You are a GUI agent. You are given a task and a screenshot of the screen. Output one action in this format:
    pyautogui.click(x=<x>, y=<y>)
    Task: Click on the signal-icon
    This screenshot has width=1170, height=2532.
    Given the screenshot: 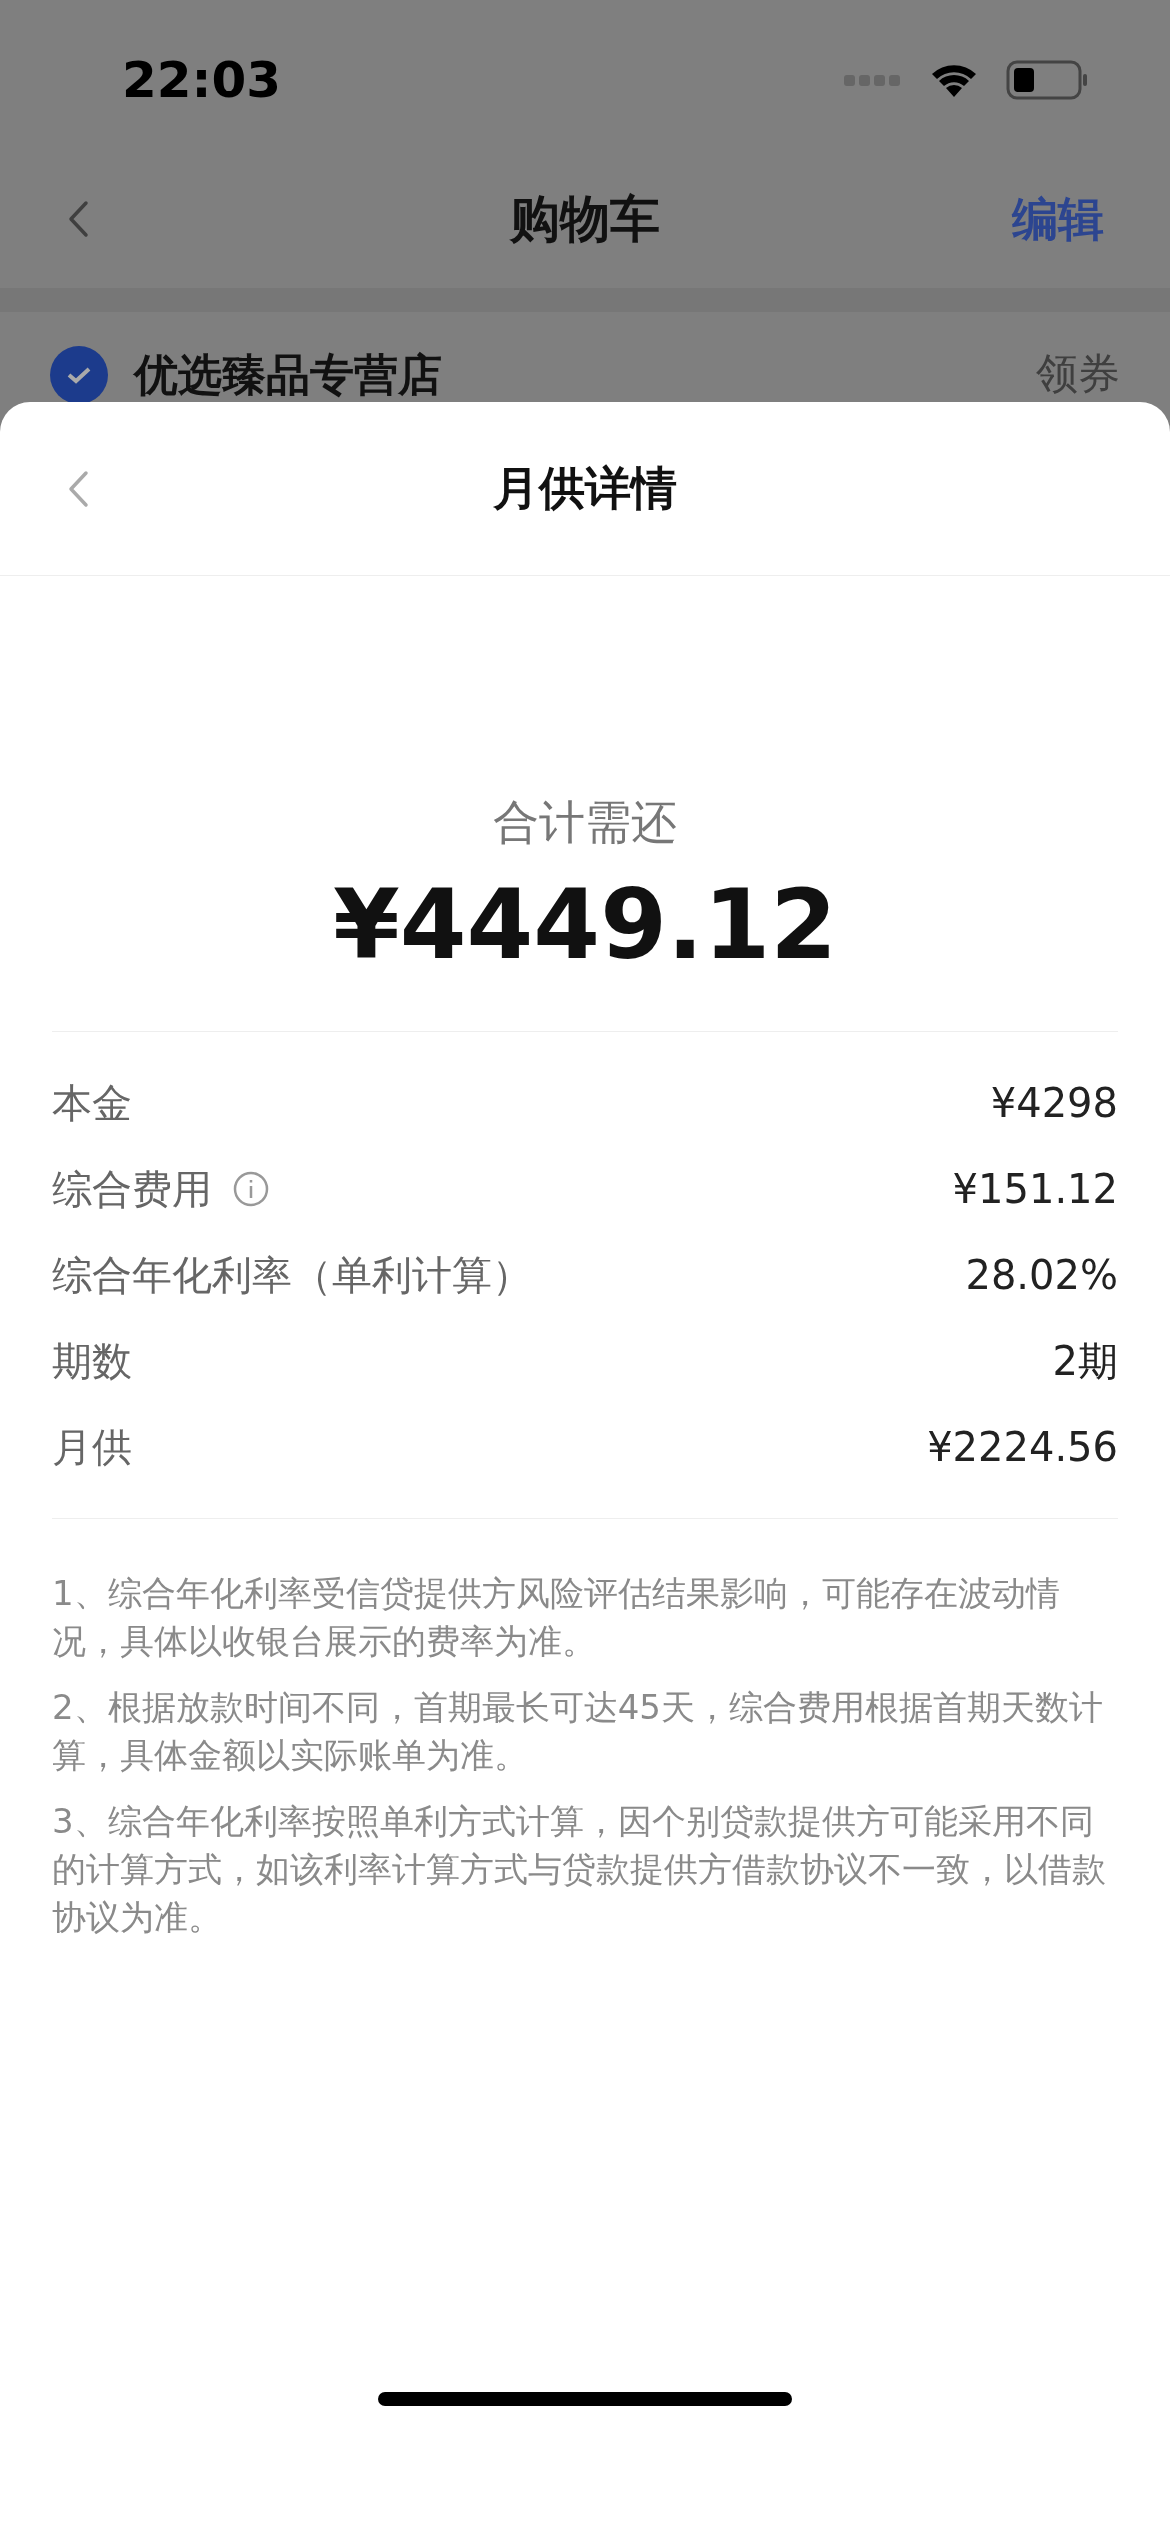 What is the action you would take?
    pyautogui.click(x=873, y=80)
    